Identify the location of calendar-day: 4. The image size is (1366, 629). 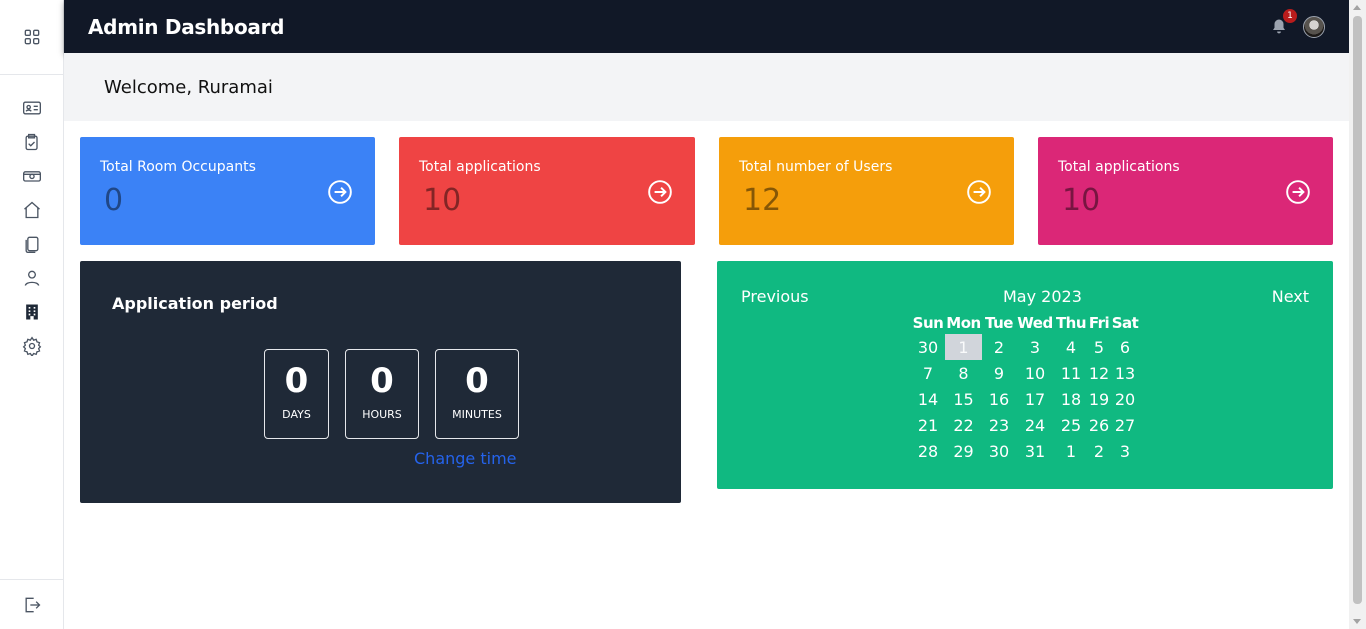
(1071, 347).